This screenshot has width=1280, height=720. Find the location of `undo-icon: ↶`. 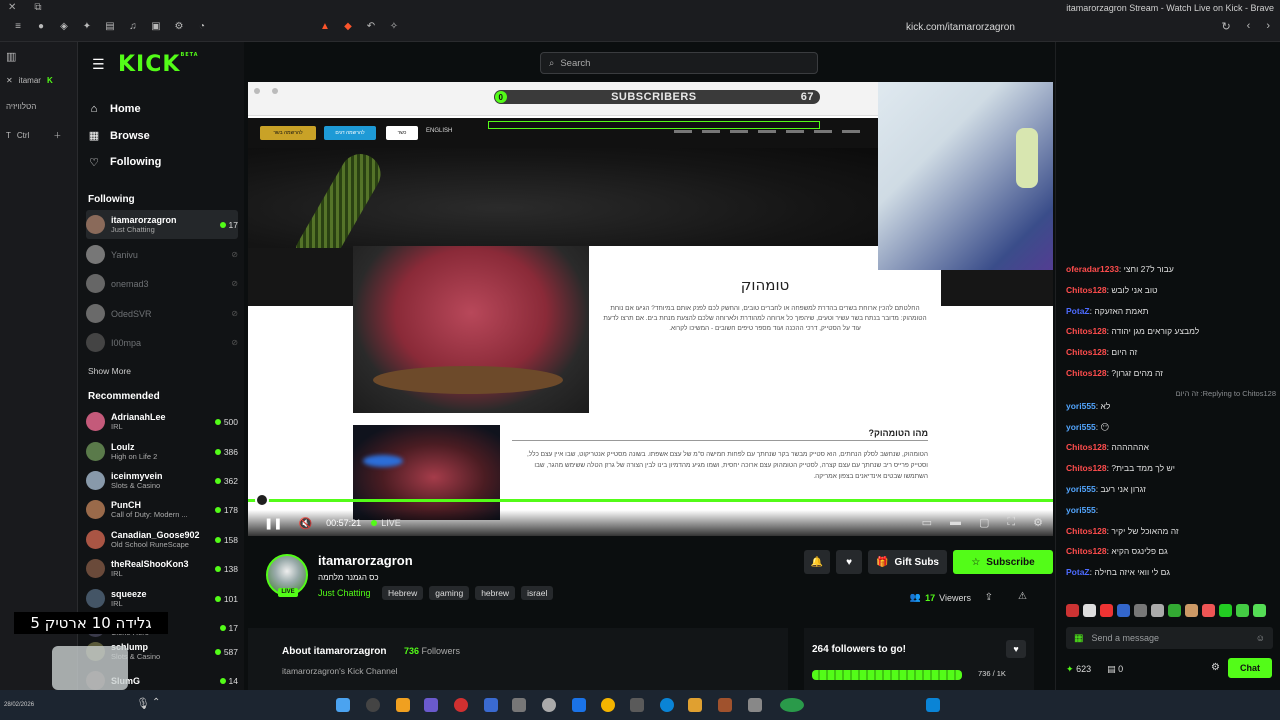

undo-icon: ↶ is located at coordinates (371, 26).